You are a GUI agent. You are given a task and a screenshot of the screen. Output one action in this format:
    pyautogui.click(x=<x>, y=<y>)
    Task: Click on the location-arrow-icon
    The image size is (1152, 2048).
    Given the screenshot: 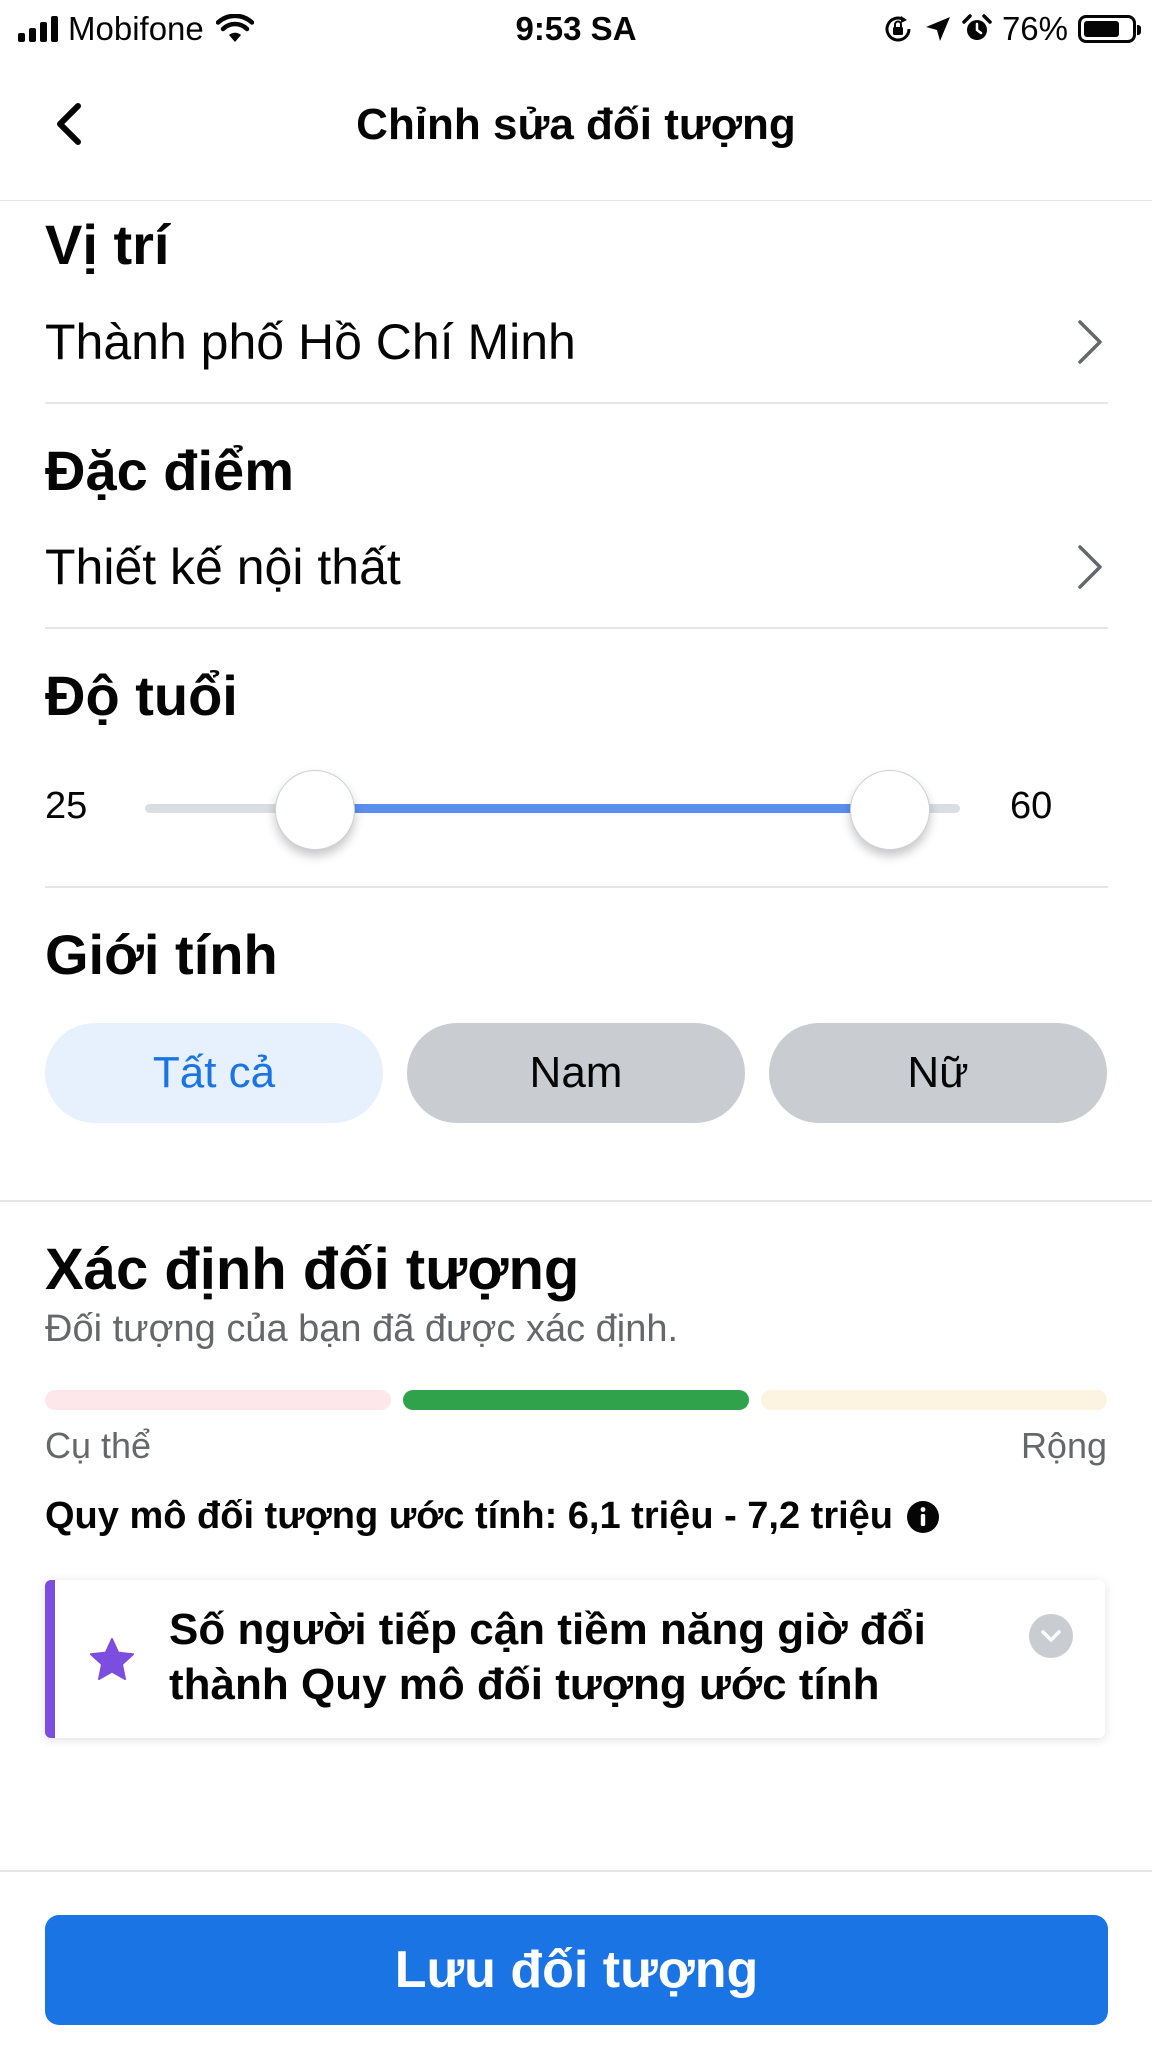 What is the action you would take?
    pyautogui.click(x=937, y=29)
    